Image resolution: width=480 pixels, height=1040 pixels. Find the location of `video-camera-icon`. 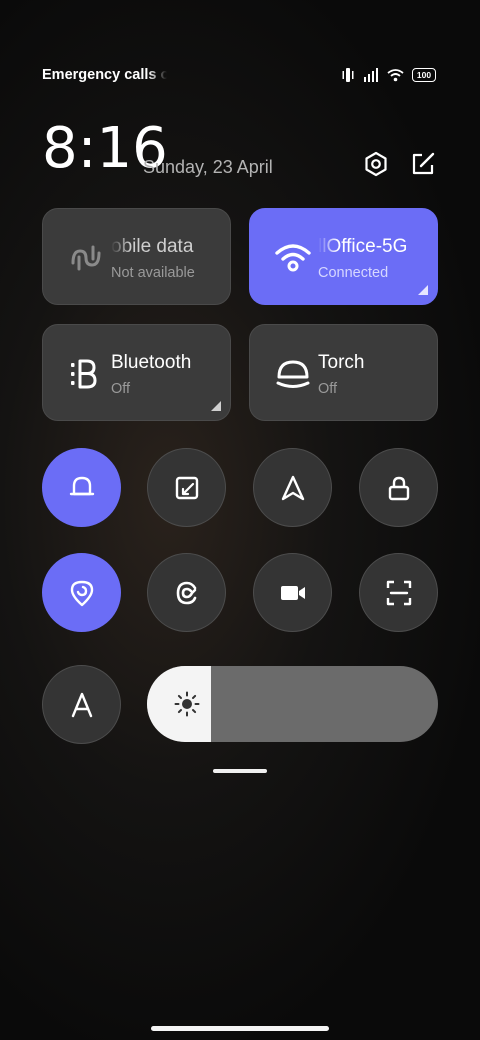

video-camera-icon is located at coordinates (292, 592).